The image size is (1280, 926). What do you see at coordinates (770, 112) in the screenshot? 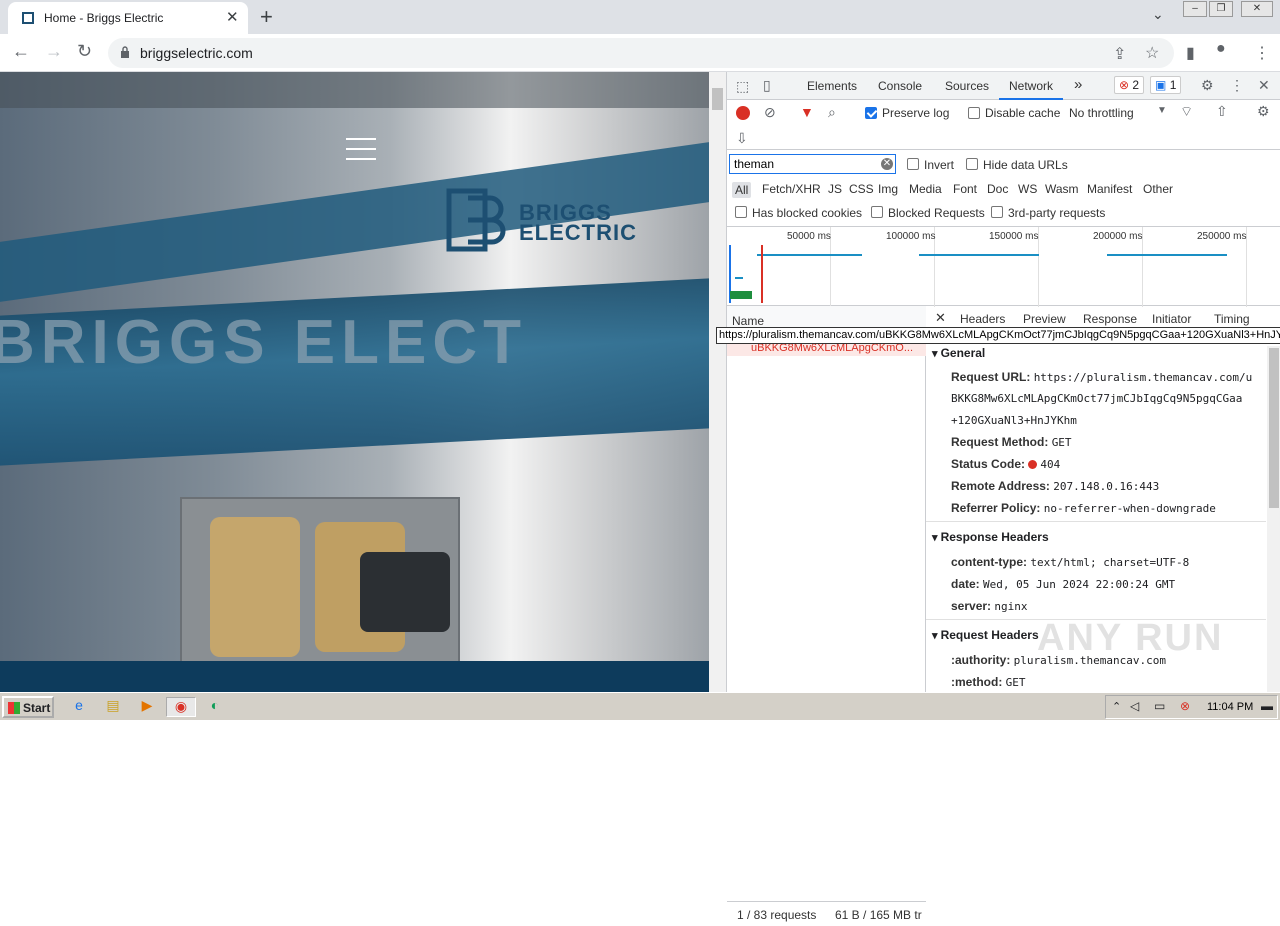
I see `clear-icon: ⊘` at bounding box center [770, 112].